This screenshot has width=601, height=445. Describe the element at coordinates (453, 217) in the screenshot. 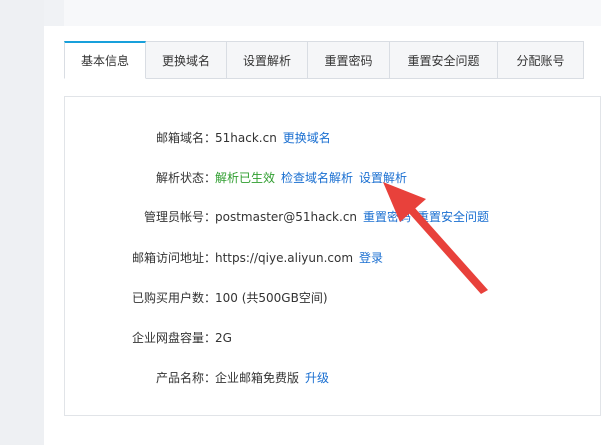

I see `reset-question-link: 重置安全问题` at that location.